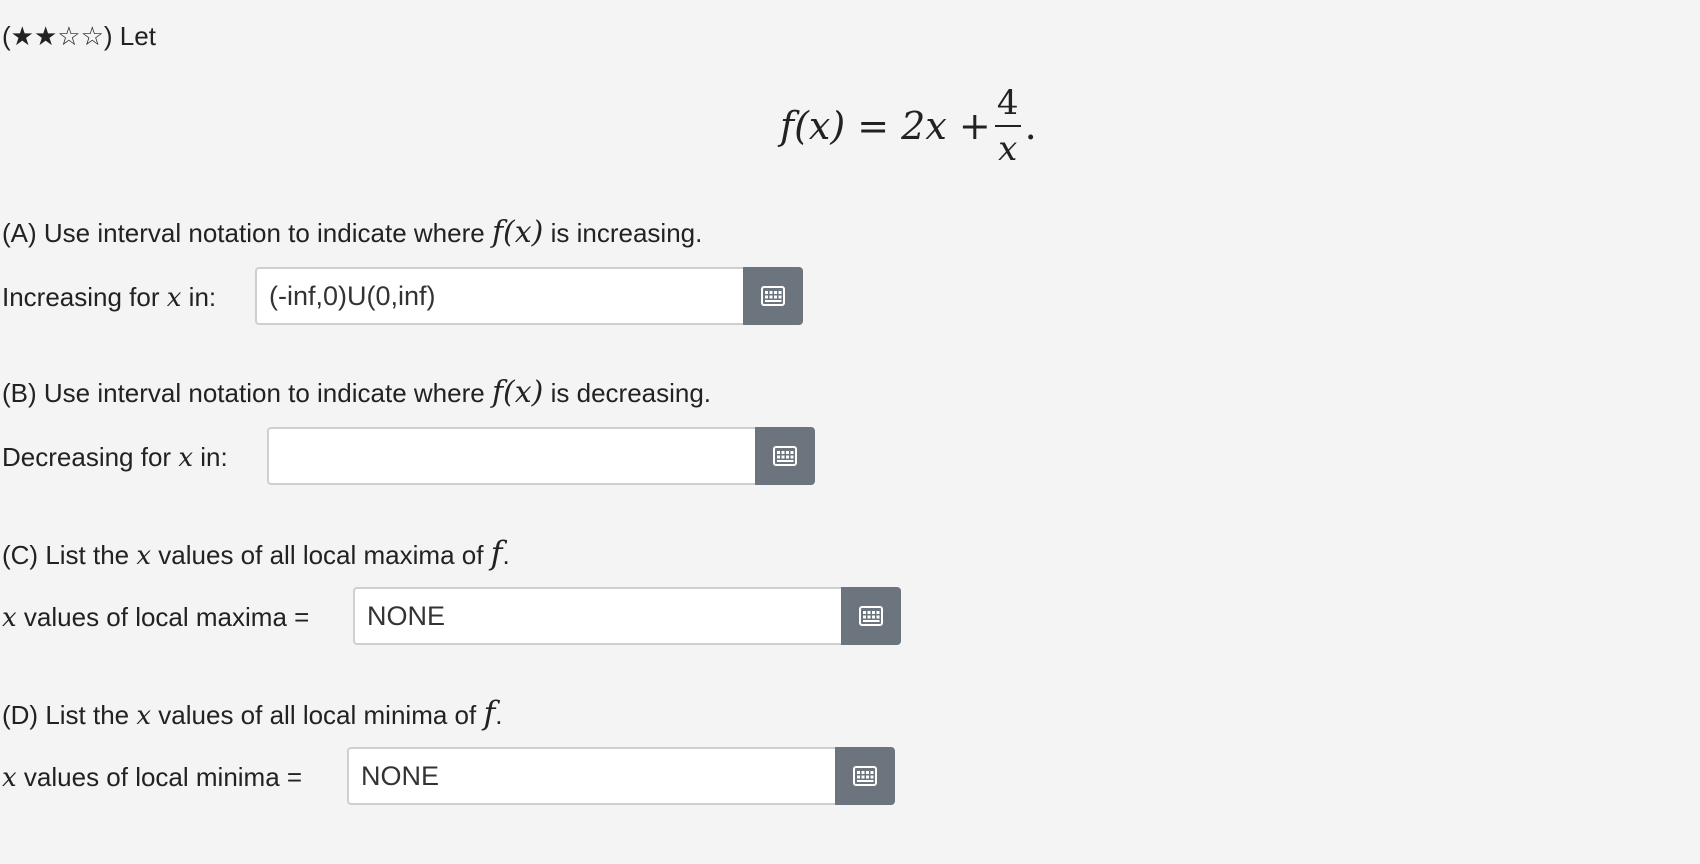 This screenshot has height=864, width=1700. I want to click on part-a-variable: x, so click(174, 298).